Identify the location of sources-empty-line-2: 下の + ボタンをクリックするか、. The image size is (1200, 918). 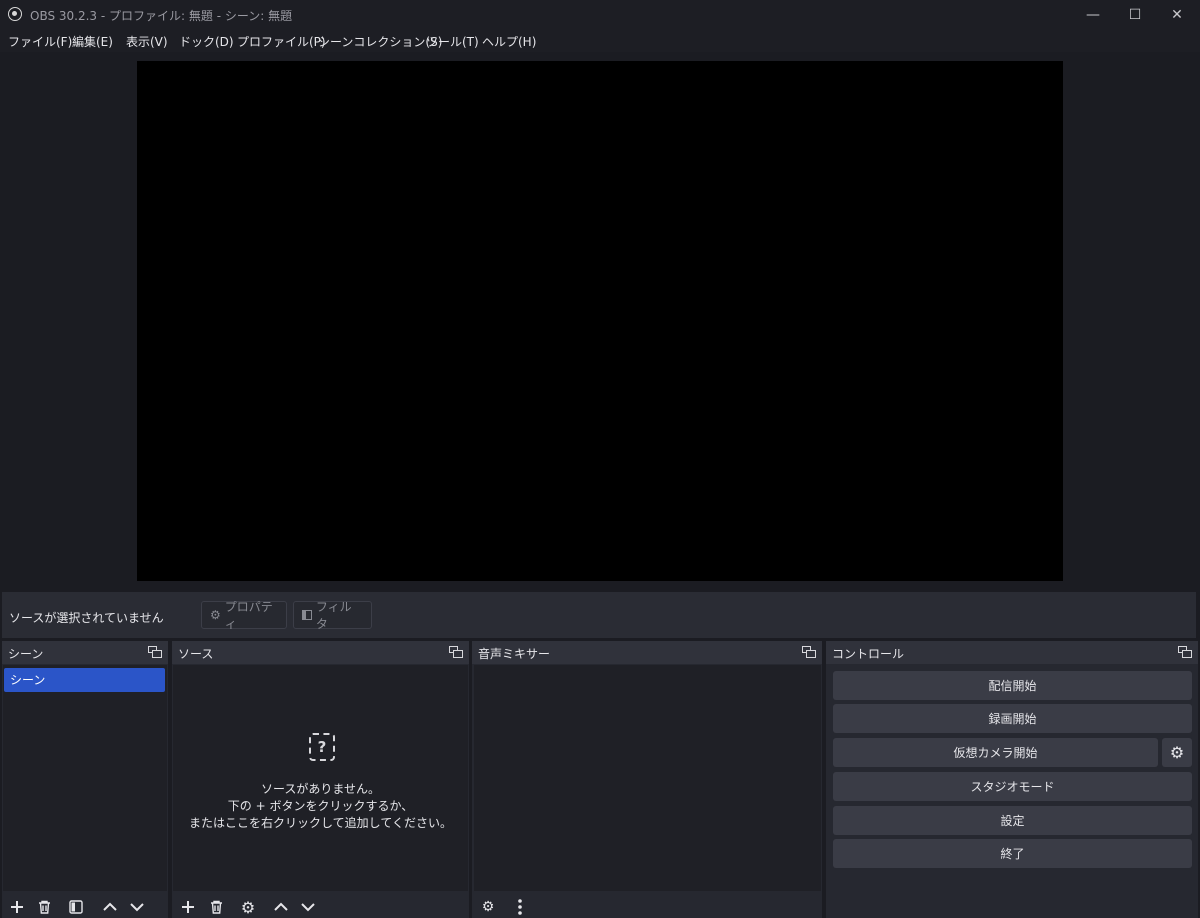
(320, 806).